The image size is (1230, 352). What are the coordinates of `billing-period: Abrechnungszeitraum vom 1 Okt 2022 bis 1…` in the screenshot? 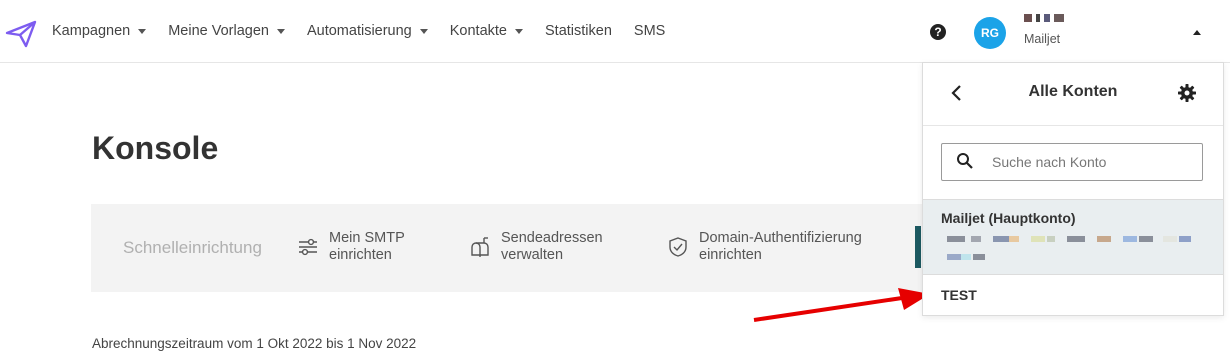 It's located at (254, 343).